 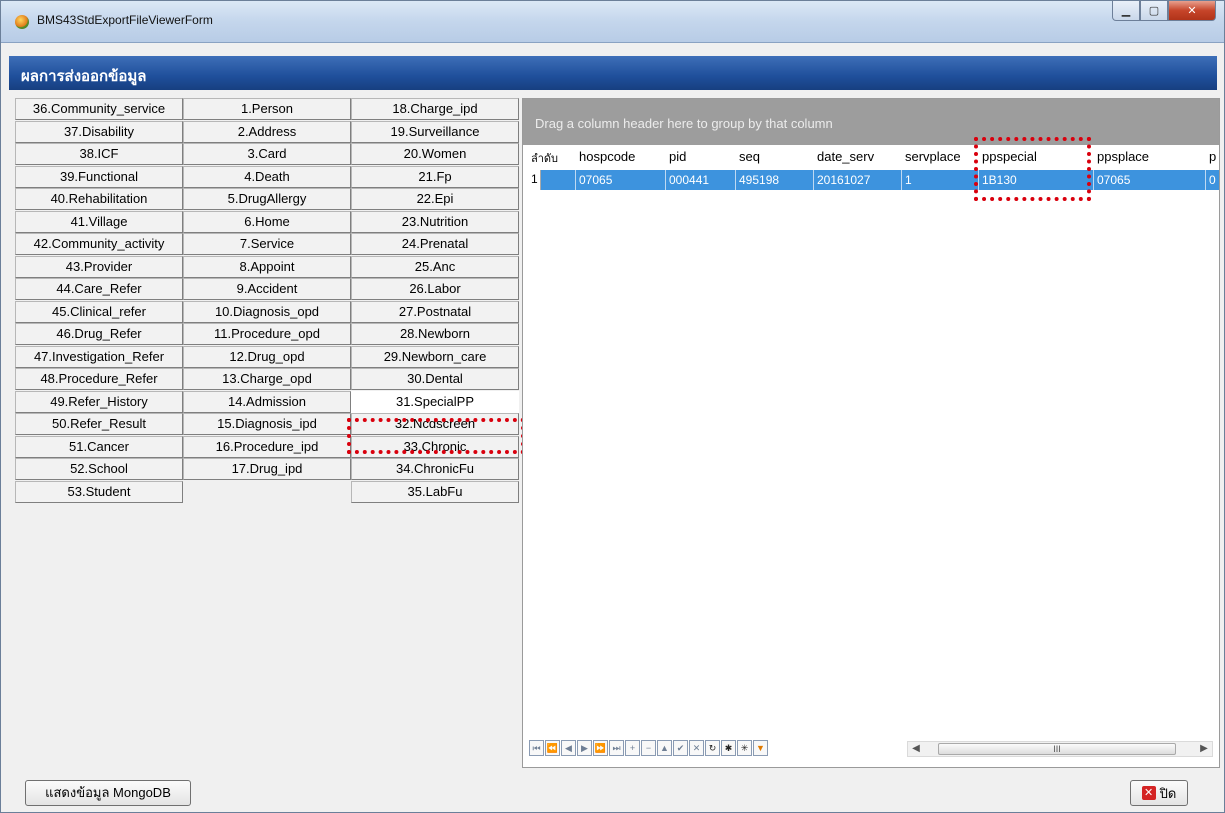 I want to click on tab-postnatal: 27.Postnatal, so click(x=435, y=311).